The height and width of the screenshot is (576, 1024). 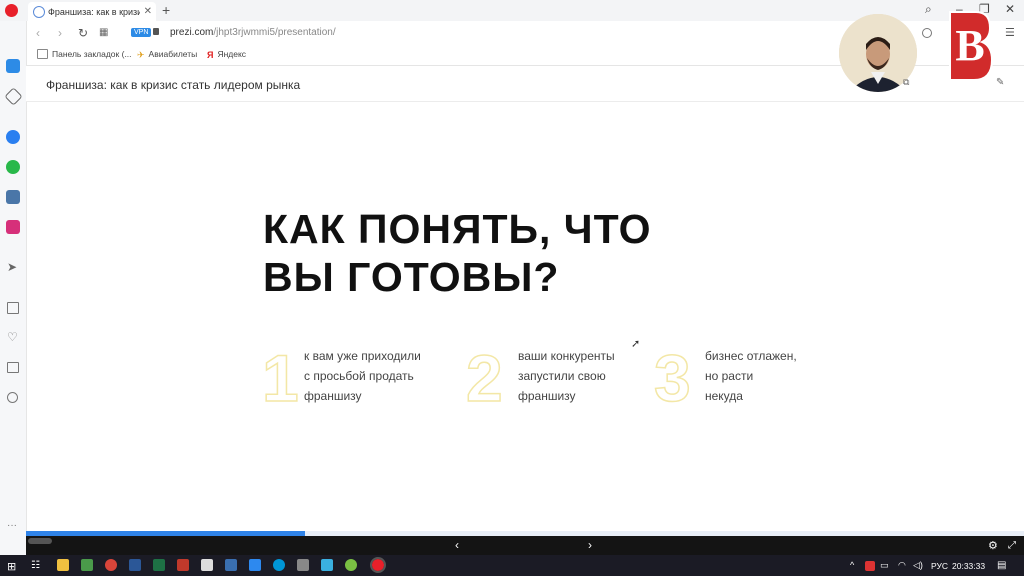 I want to click on task-view-icon: ☷, so click(x=35, y=565).